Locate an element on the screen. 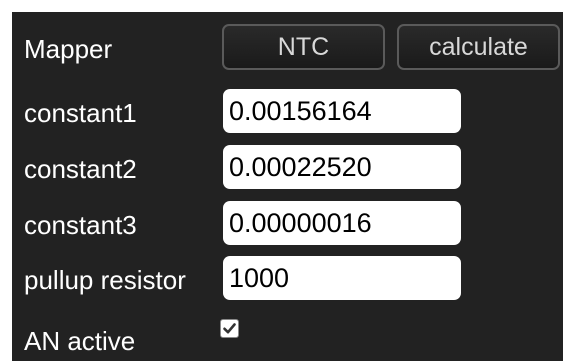 This screenshot has width=563, height=361. ntc-mapper-button: NTC is located at coordinates (303, 47).